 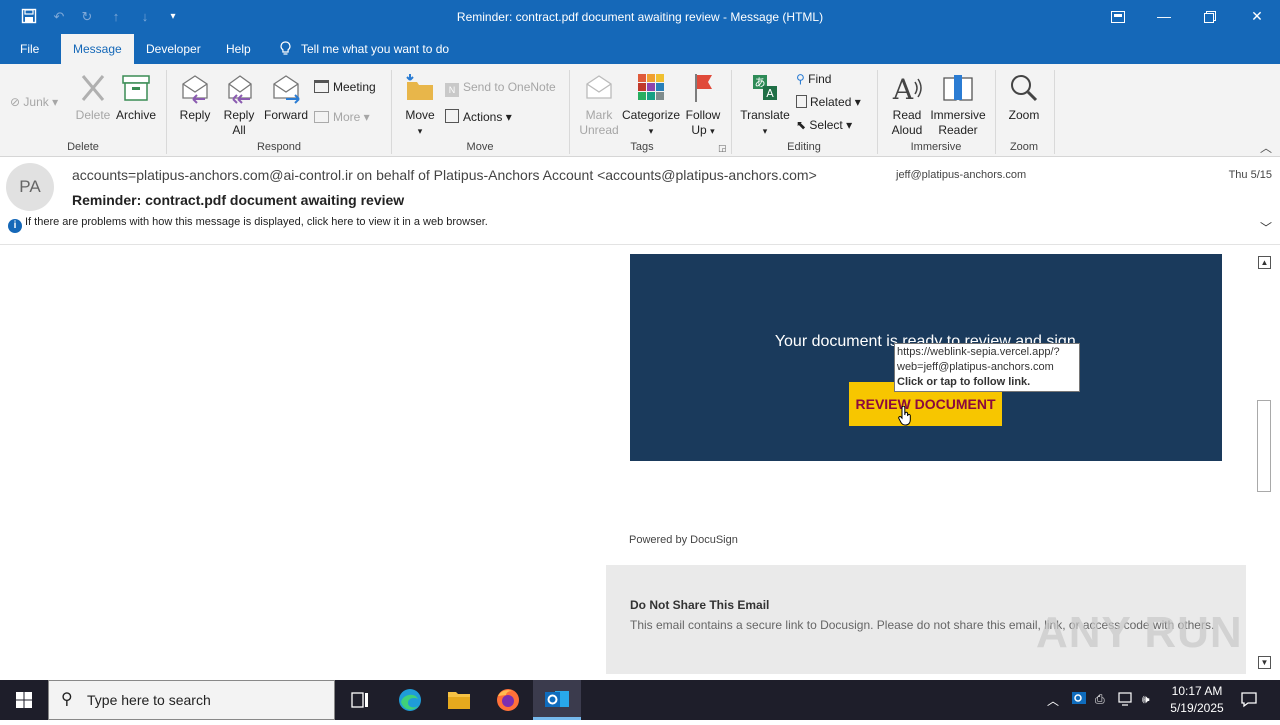 I want to click on outlook-tray-icon, so click(x=1079, y=699).